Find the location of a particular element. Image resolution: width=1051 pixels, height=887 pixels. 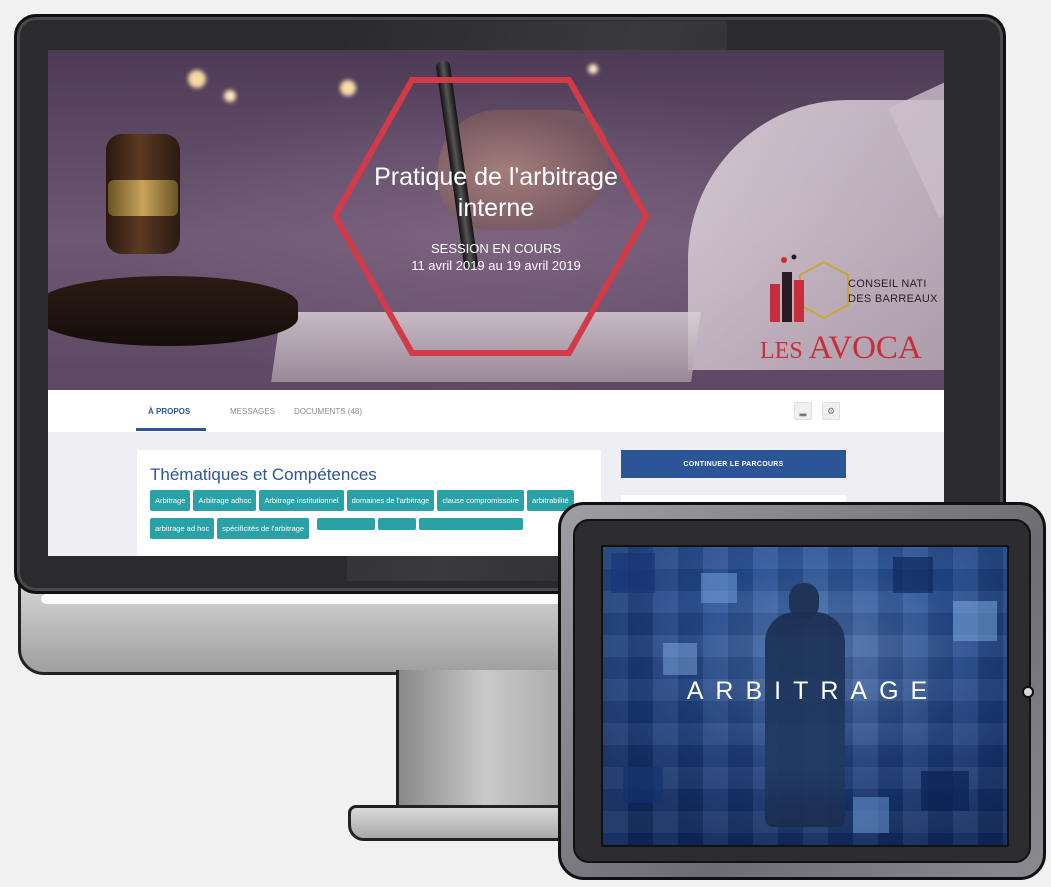

topic-tag: domaines de l'arbitrage is located at coordinates (390, 500).